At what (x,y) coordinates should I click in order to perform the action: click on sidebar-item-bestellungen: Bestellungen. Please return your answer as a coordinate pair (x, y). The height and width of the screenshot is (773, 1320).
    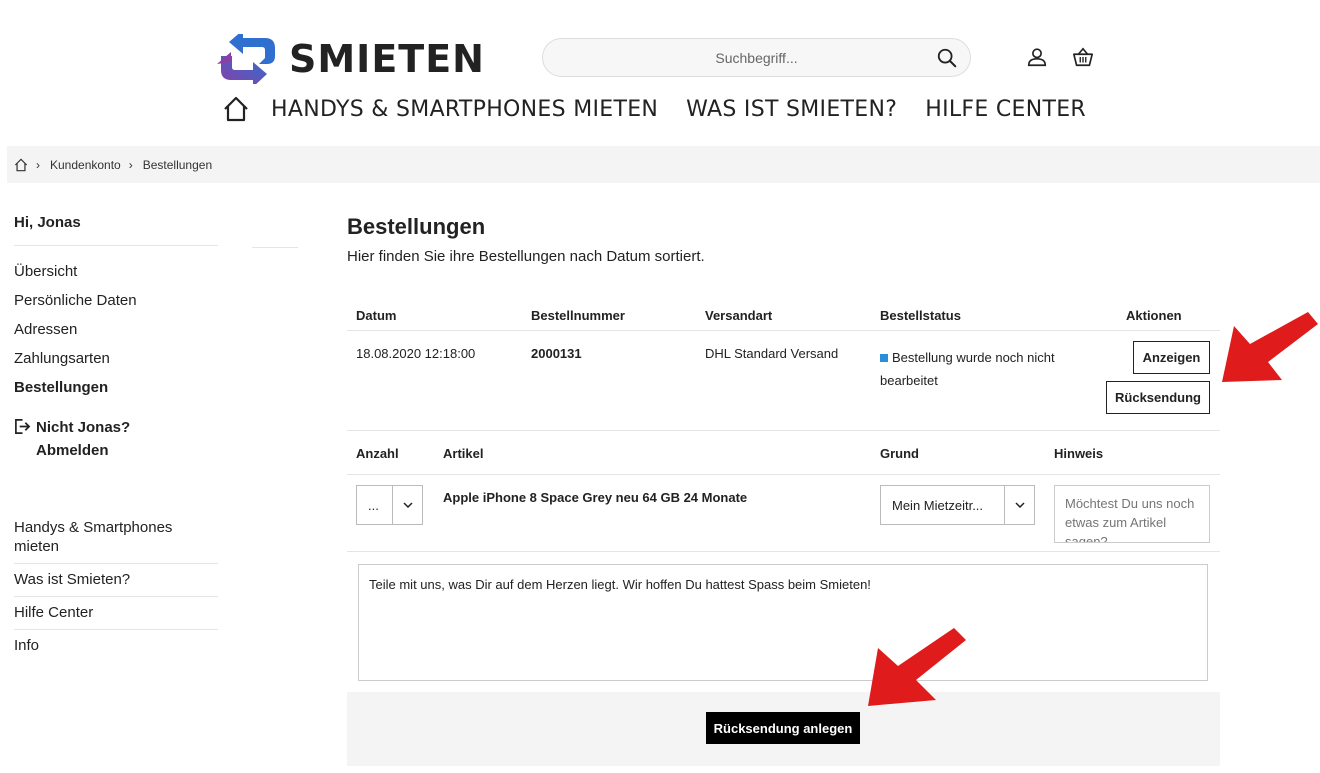
    Looking at the image, I should click on (119, 387).